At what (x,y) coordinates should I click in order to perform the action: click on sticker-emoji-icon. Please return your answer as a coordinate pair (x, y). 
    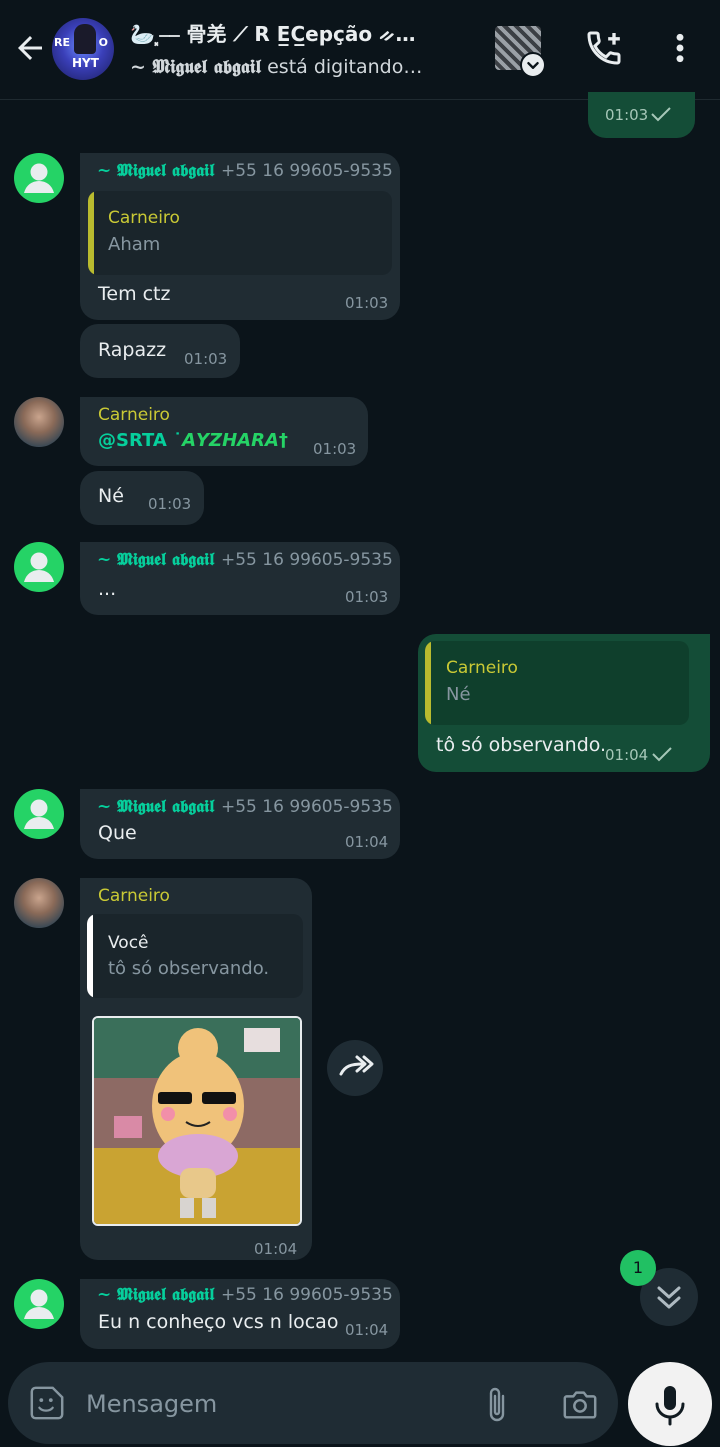
    Looking at the image, I should click on (47, 1403).